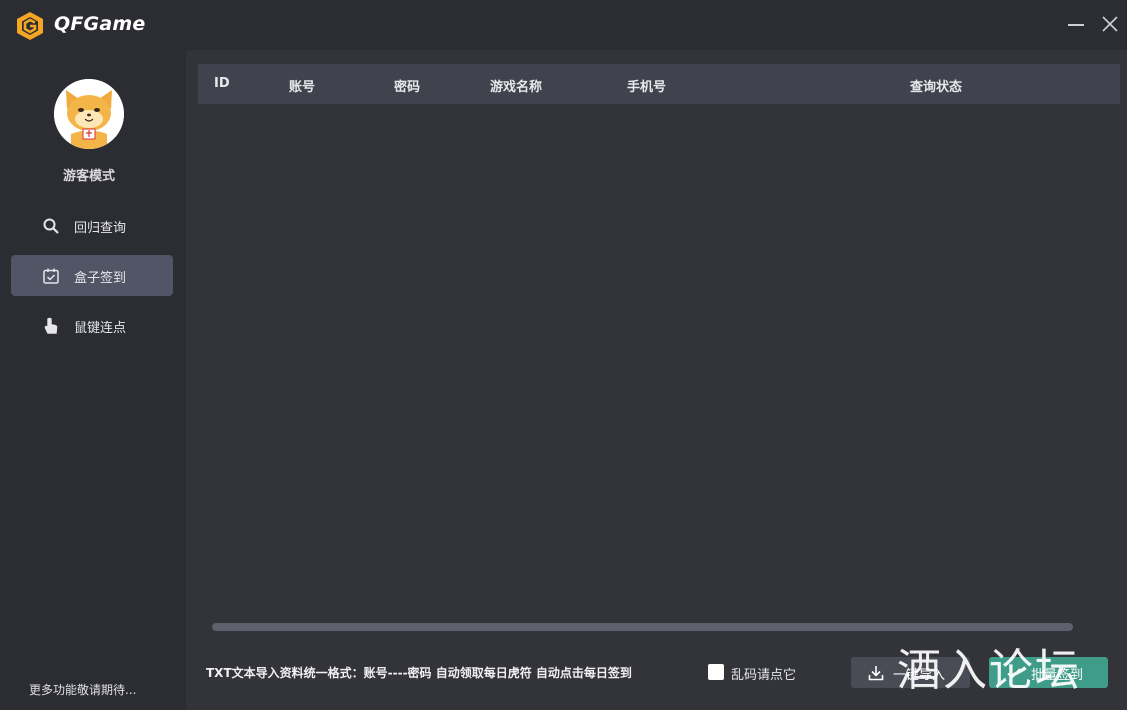  Describe the element at coordinates (1076, 24) in the screenshot. I see `minimize-button` at that location.